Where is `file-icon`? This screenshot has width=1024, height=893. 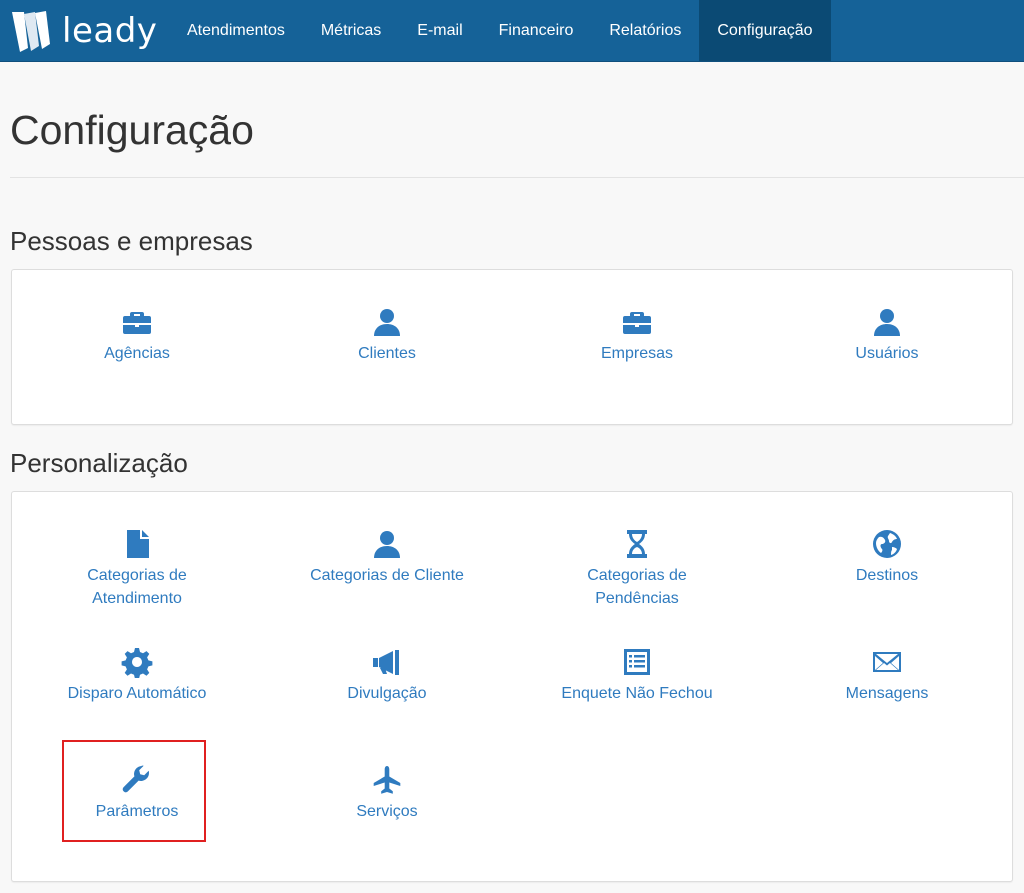 file-icon is located at coordinates (137, 544).